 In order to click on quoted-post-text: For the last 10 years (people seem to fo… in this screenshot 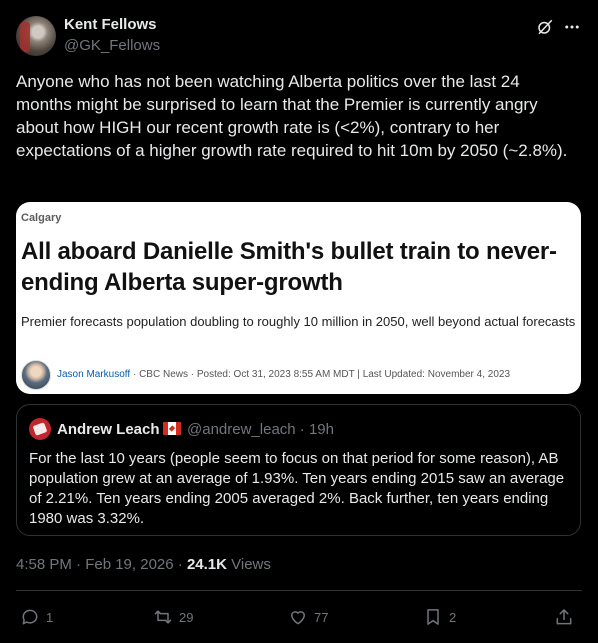, I will do `click(297, 488)`.